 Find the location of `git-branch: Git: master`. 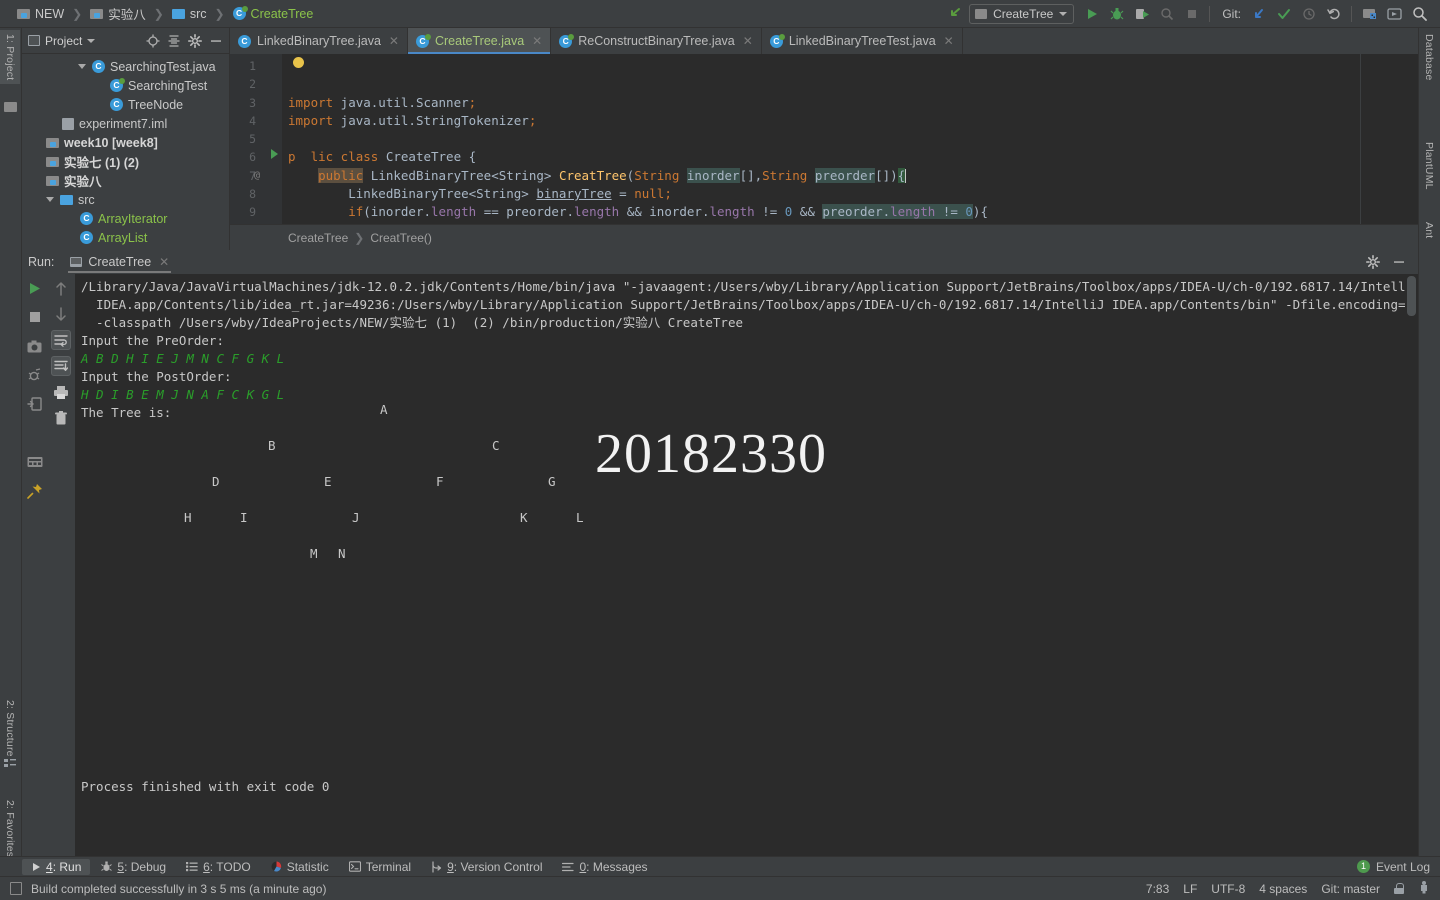

git-branch: Git: master is located at coordinates (1350, 889).